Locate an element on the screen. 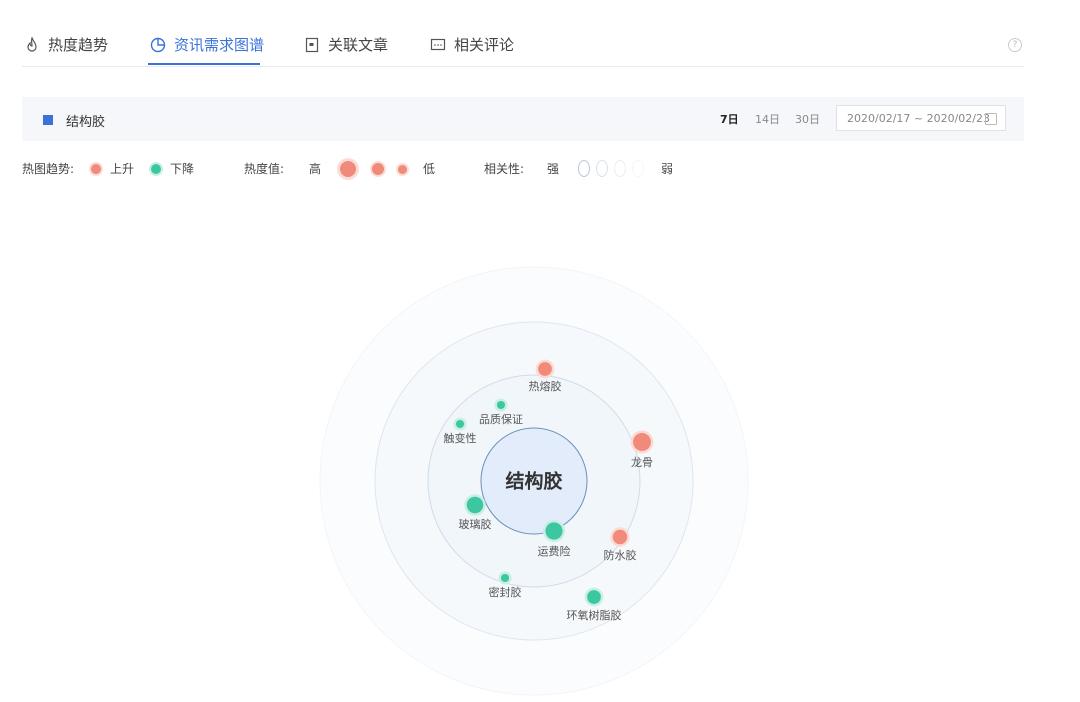 The width and height of the screenshot is (1080, 702). graph-node-label: 环氧树脂胶 is located at coordinates (594, 615).